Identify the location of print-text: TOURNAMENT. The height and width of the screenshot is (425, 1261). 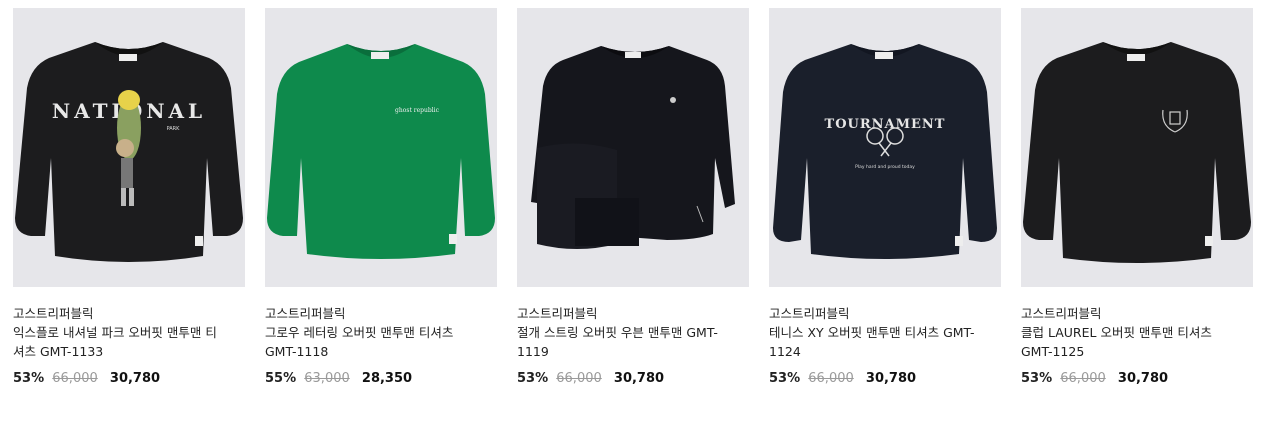
(885, 124).